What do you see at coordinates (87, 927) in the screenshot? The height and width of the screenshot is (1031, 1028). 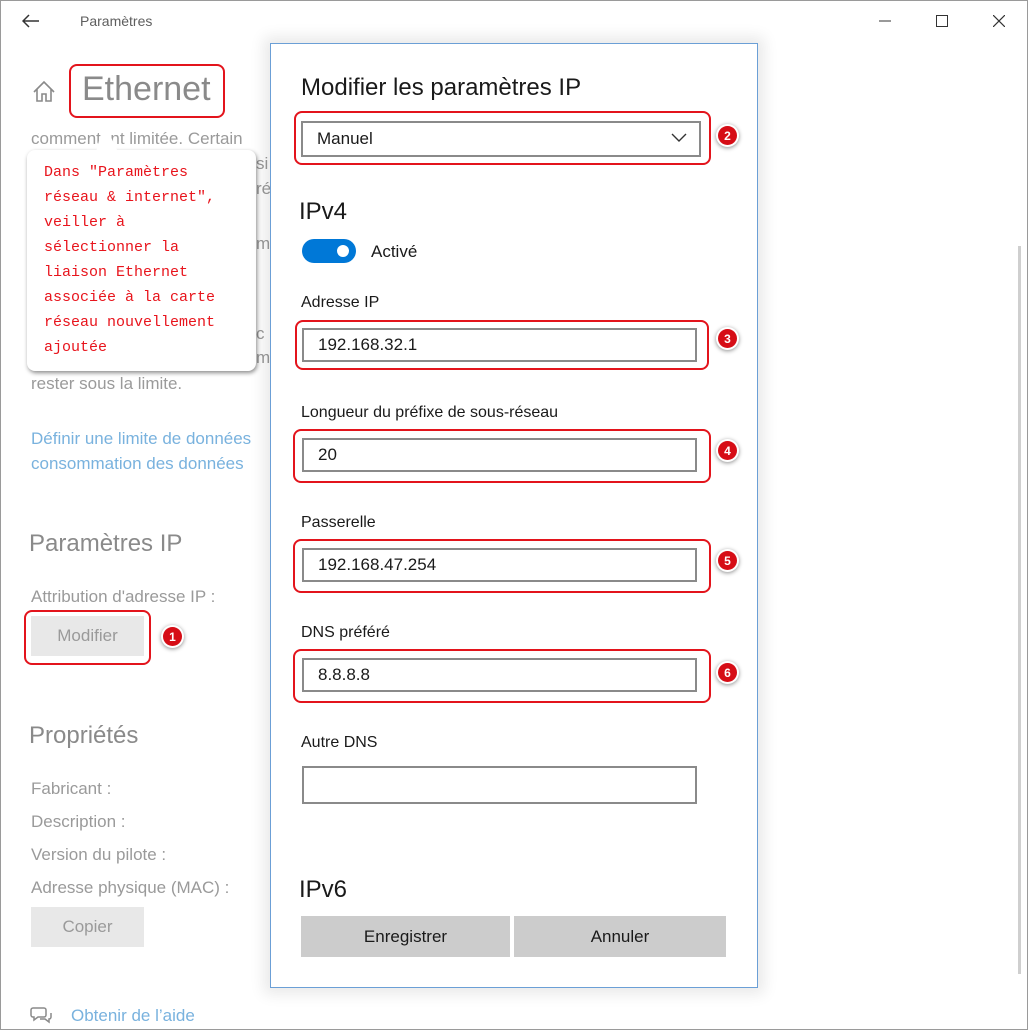 I see `copy-button: Copier` at bounding box center [87, 927].